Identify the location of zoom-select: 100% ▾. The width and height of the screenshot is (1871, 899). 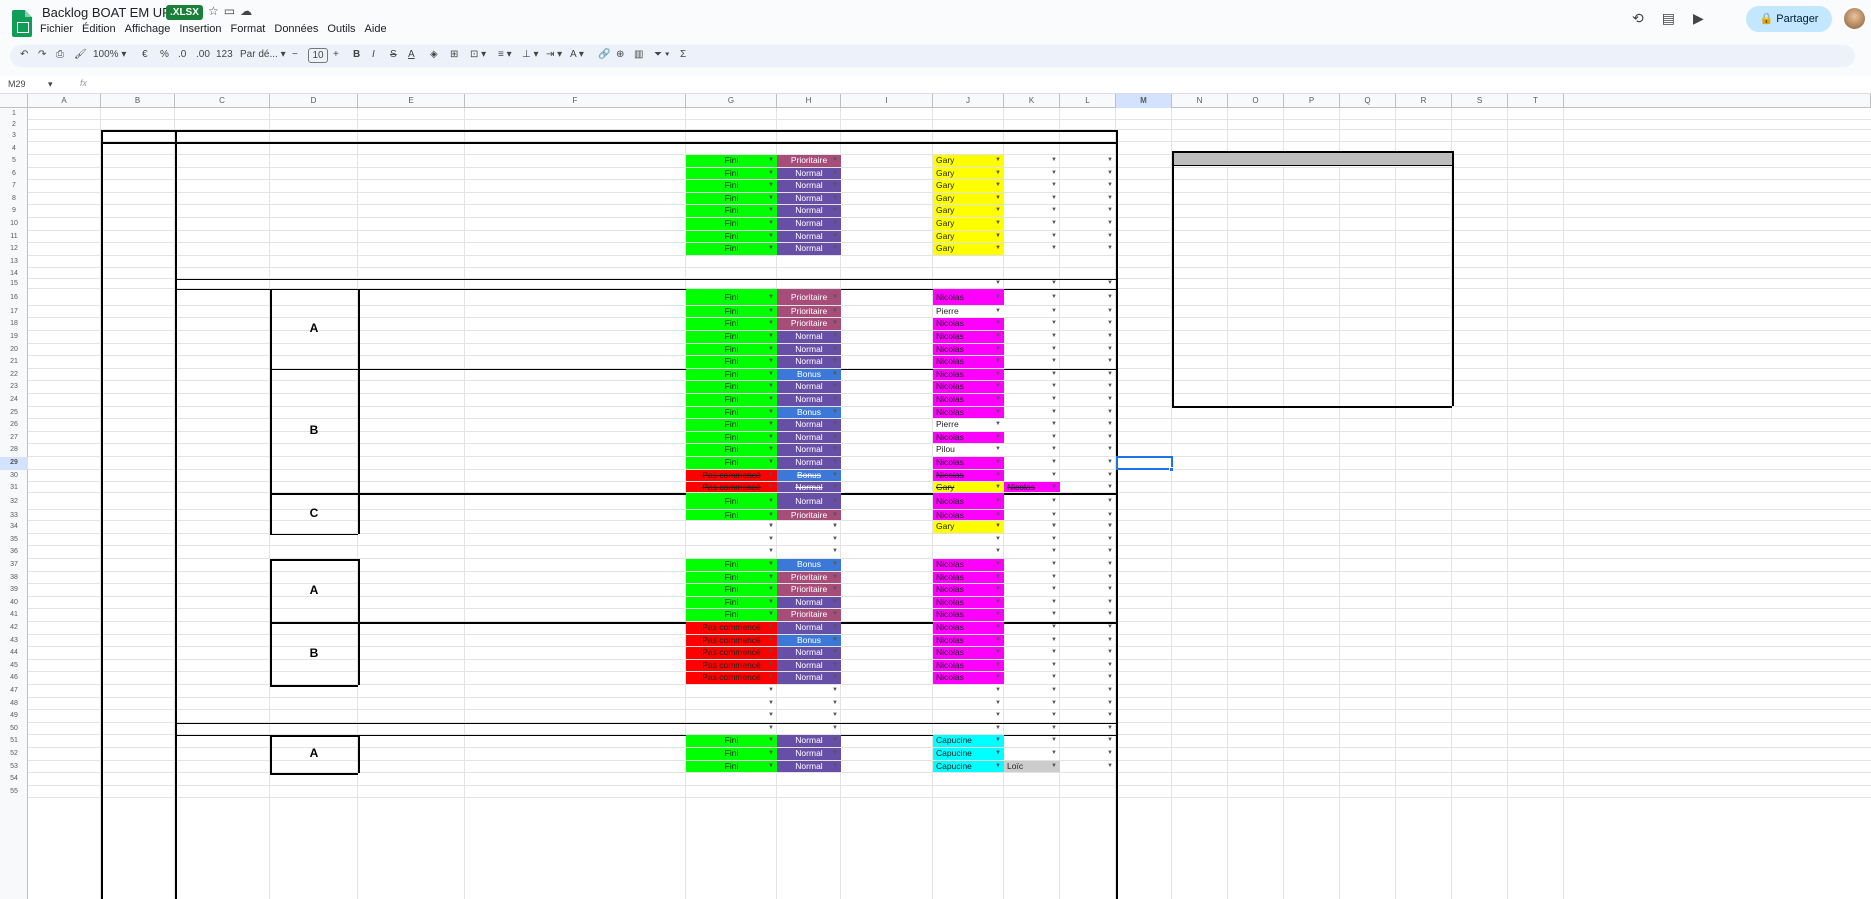
(109, 54).